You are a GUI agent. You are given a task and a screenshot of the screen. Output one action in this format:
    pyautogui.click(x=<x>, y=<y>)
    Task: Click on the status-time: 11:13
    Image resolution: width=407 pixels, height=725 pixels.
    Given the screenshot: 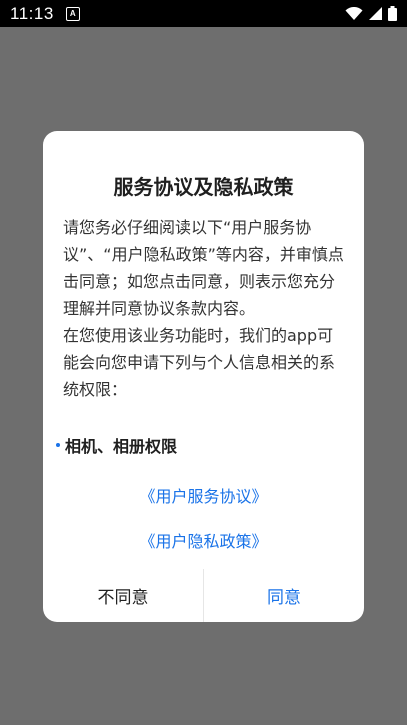 What is the action you would take?
    pyautogui.click(x=32, y=13)
    